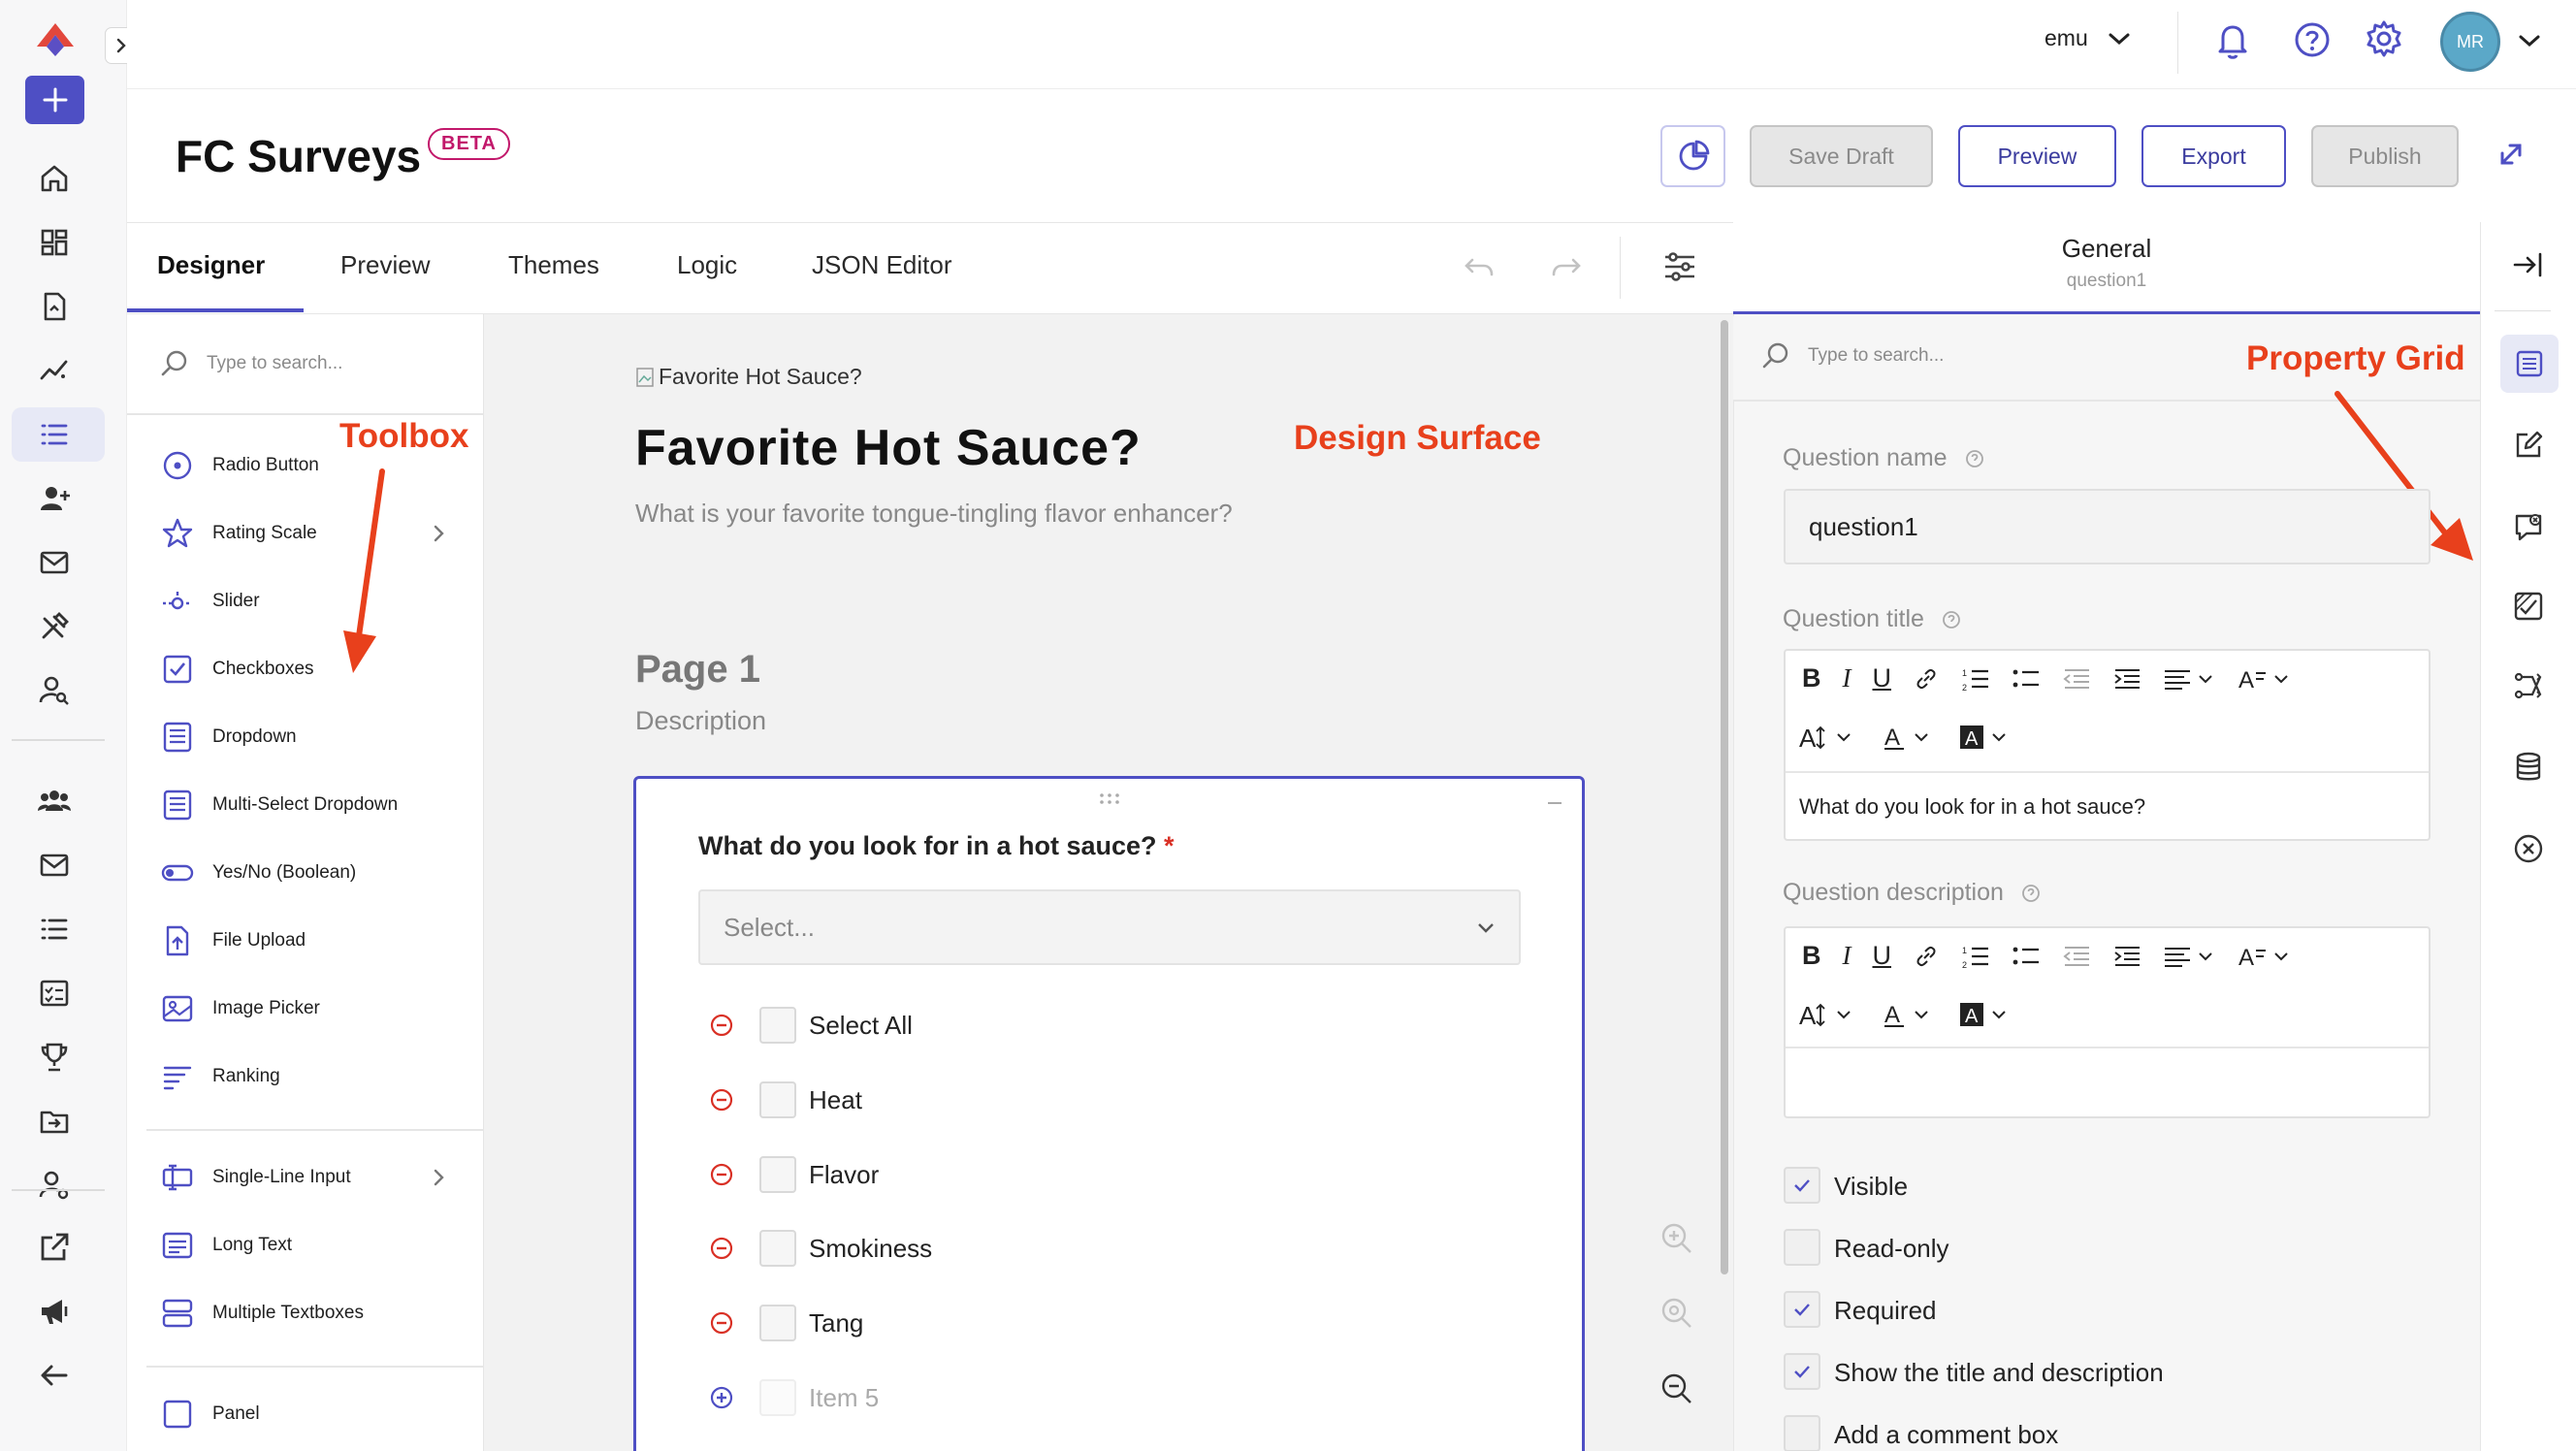 The height and width of the screenshot is (1451, 2576). What do you see at coordinates (54, 690) in the screenshot?
I see `user-search-icon` at bounding box center [54, 690].